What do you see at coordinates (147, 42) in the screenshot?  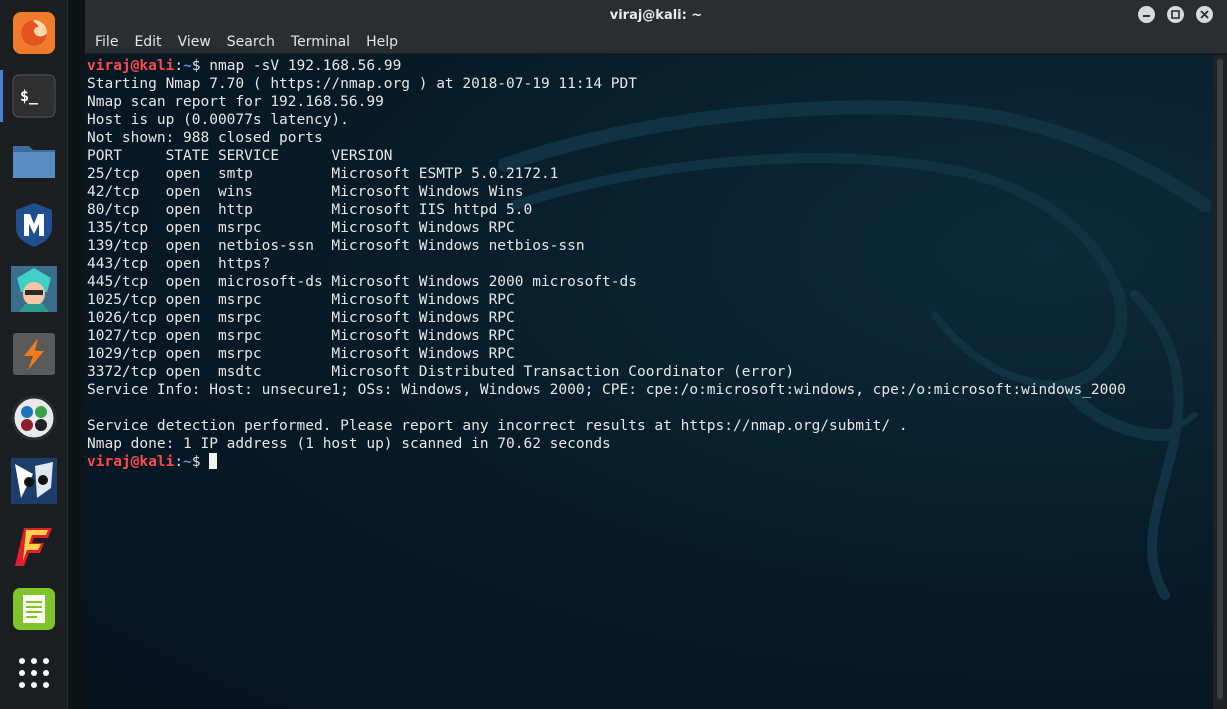 I see `menu-edit: Edit` at bounding box center [147, 42].